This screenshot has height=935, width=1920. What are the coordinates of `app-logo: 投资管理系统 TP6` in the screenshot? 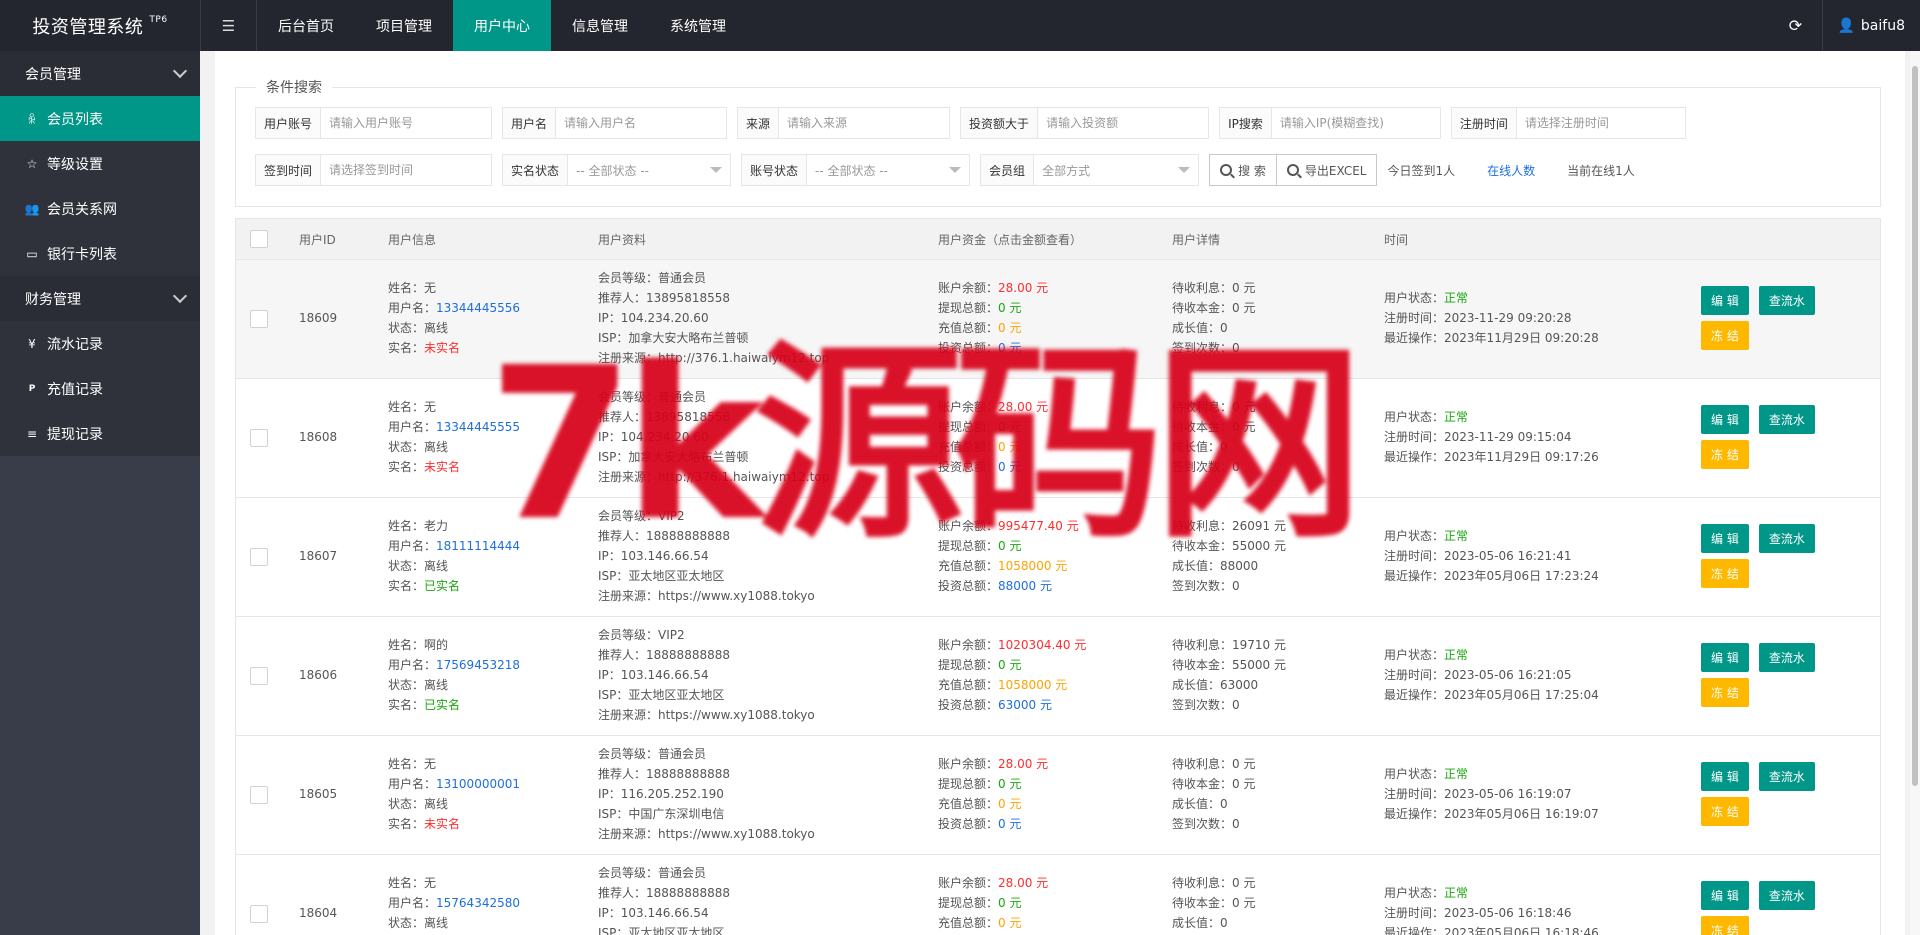 It's located at (100, 25).